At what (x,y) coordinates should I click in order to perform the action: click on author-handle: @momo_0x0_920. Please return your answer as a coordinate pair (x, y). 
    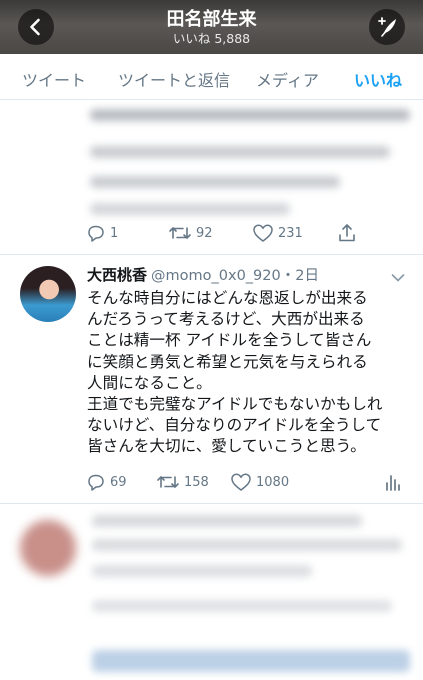
    Looking at the image, I should click on (216, 276).